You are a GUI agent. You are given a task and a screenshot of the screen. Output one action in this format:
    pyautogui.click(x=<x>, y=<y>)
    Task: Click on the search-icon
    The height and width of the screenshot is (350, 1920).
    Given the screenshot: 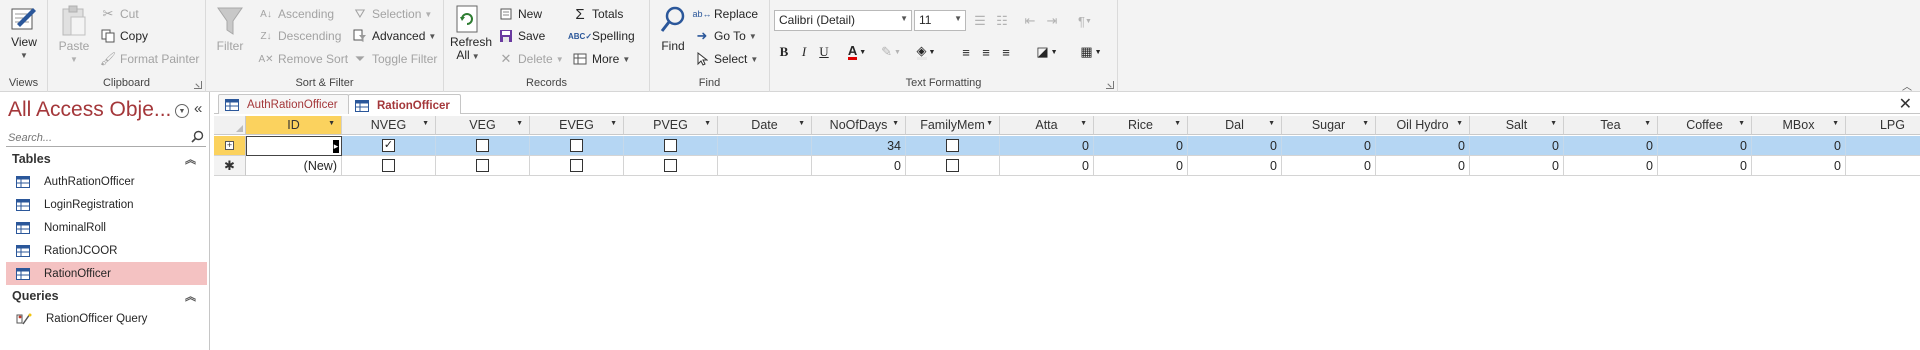 What is the action you would take?
    pyautogui.click(x=197, y=138)
    